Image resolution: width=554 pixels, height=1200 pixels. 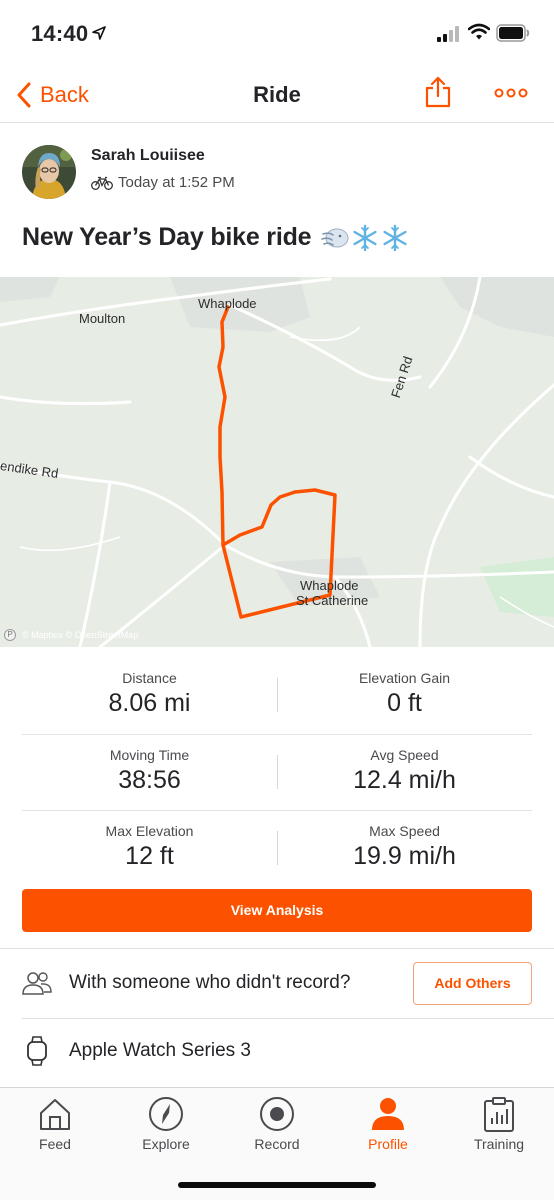 I want to click on stat-label: Max Elevation, so click(x=149, y=831).